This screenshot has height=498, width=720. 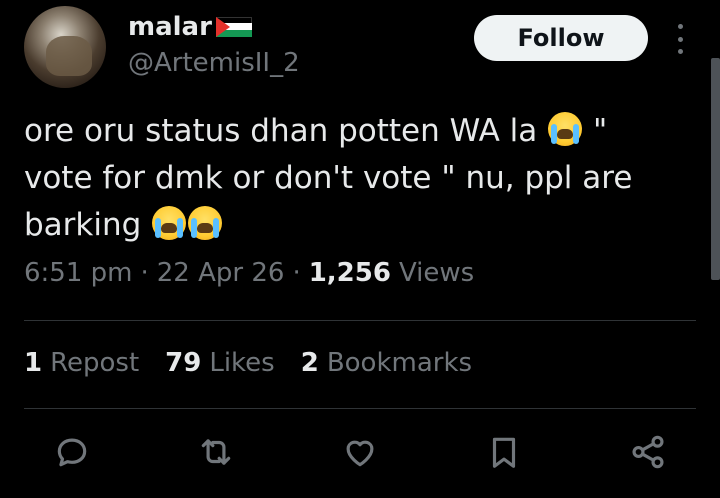 I want to click on views-label: Views, so click(x=436, y=273).